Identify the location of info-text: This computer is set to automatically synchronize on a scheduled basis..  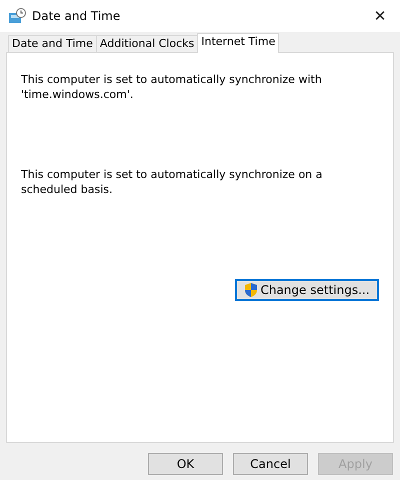
(172, 182).